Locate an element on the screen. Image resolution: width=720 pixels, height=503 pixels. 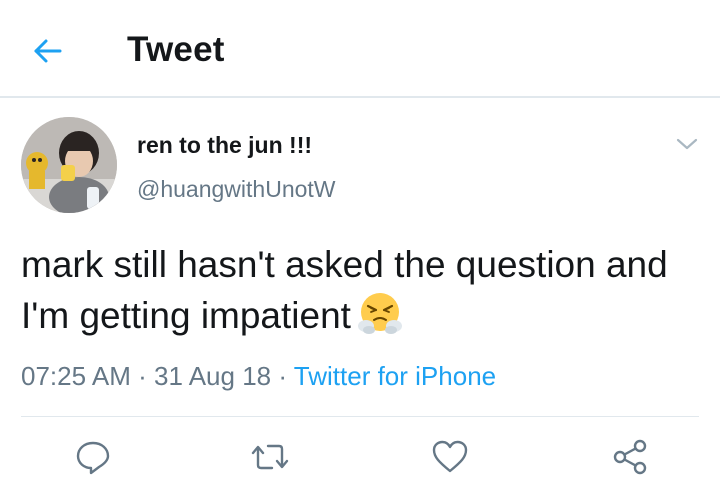
back-arrow-icon is located at coordinates (48, 51).